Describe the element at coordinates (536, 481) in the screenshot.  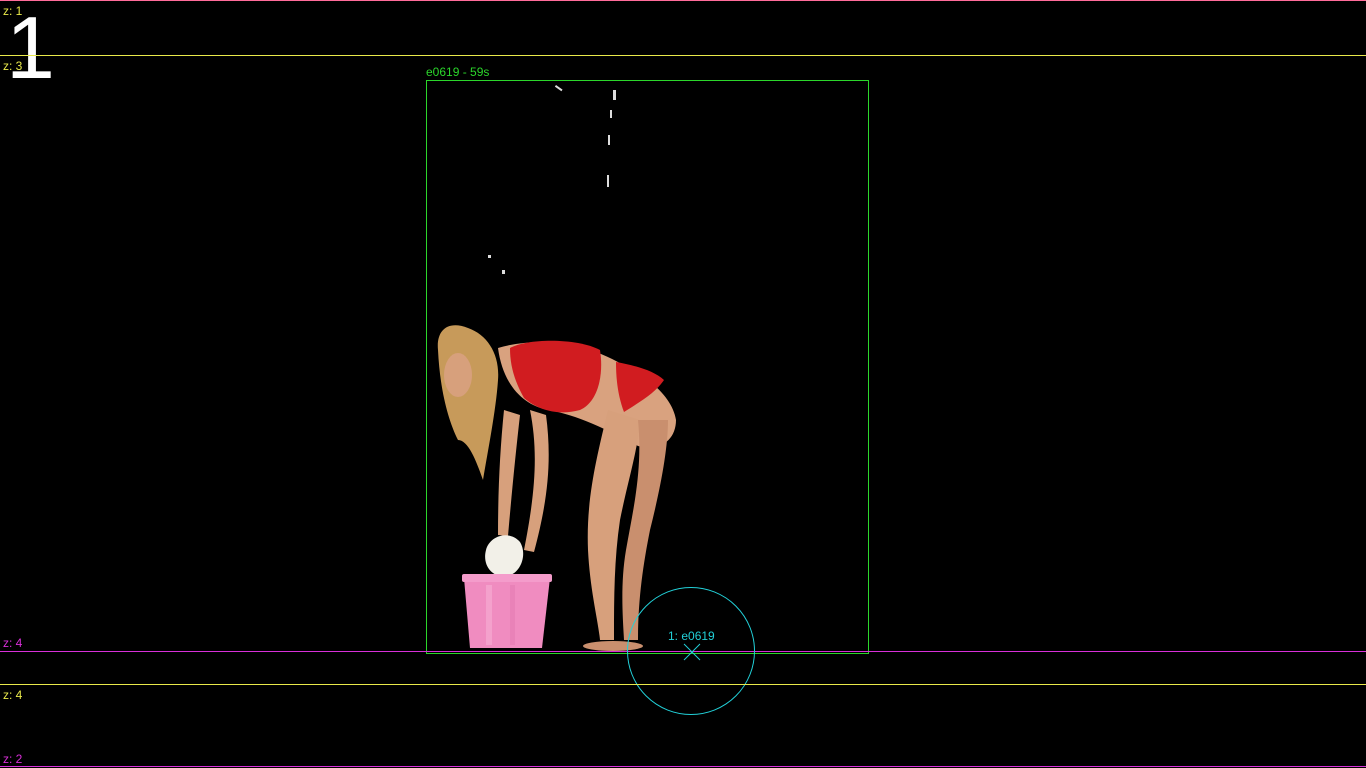
I see `arm-right` at that location.